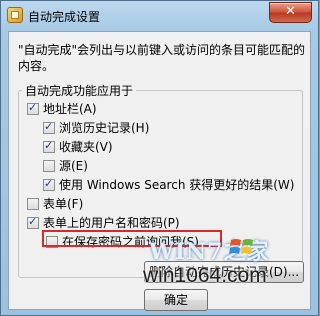  I want to click on option-browsing-history: 浏览历史记录(H), so click(96, 127).